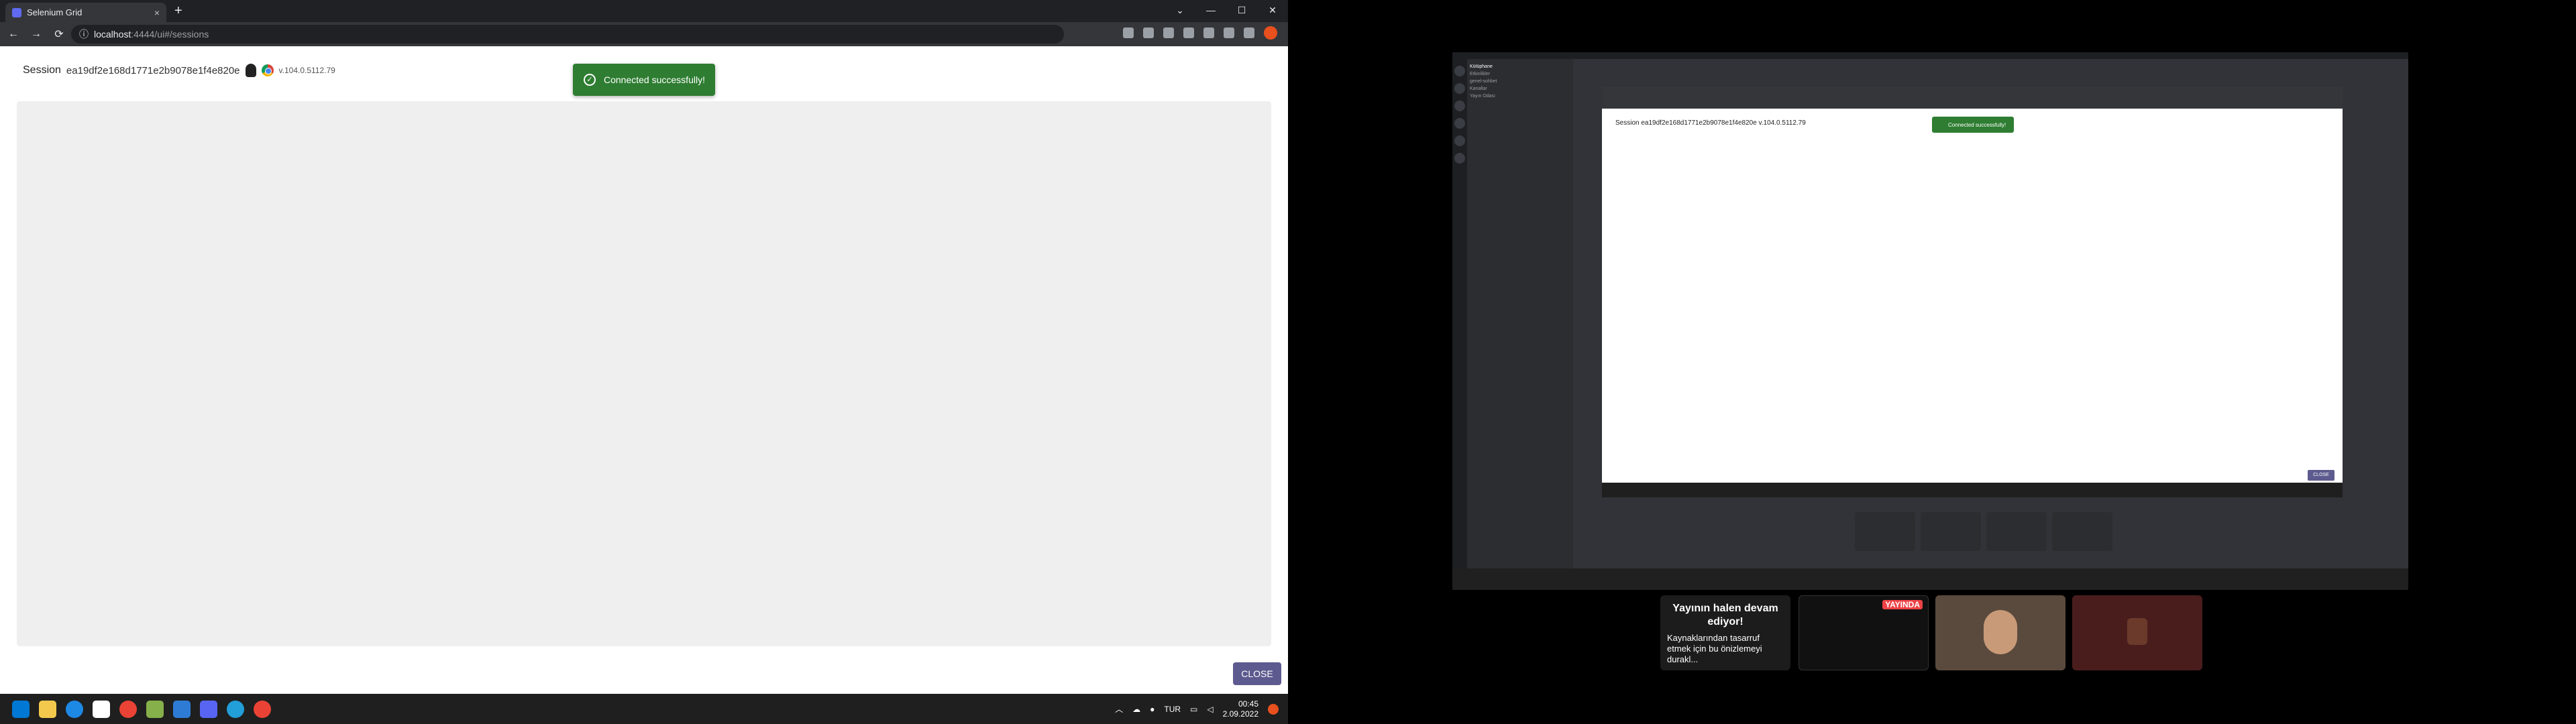 This screenshot has height=724, width=2576. What do you see at coordinates (155, 709) in the screenshot?
I see `intellij-icon` at bounding box center [155, 709].